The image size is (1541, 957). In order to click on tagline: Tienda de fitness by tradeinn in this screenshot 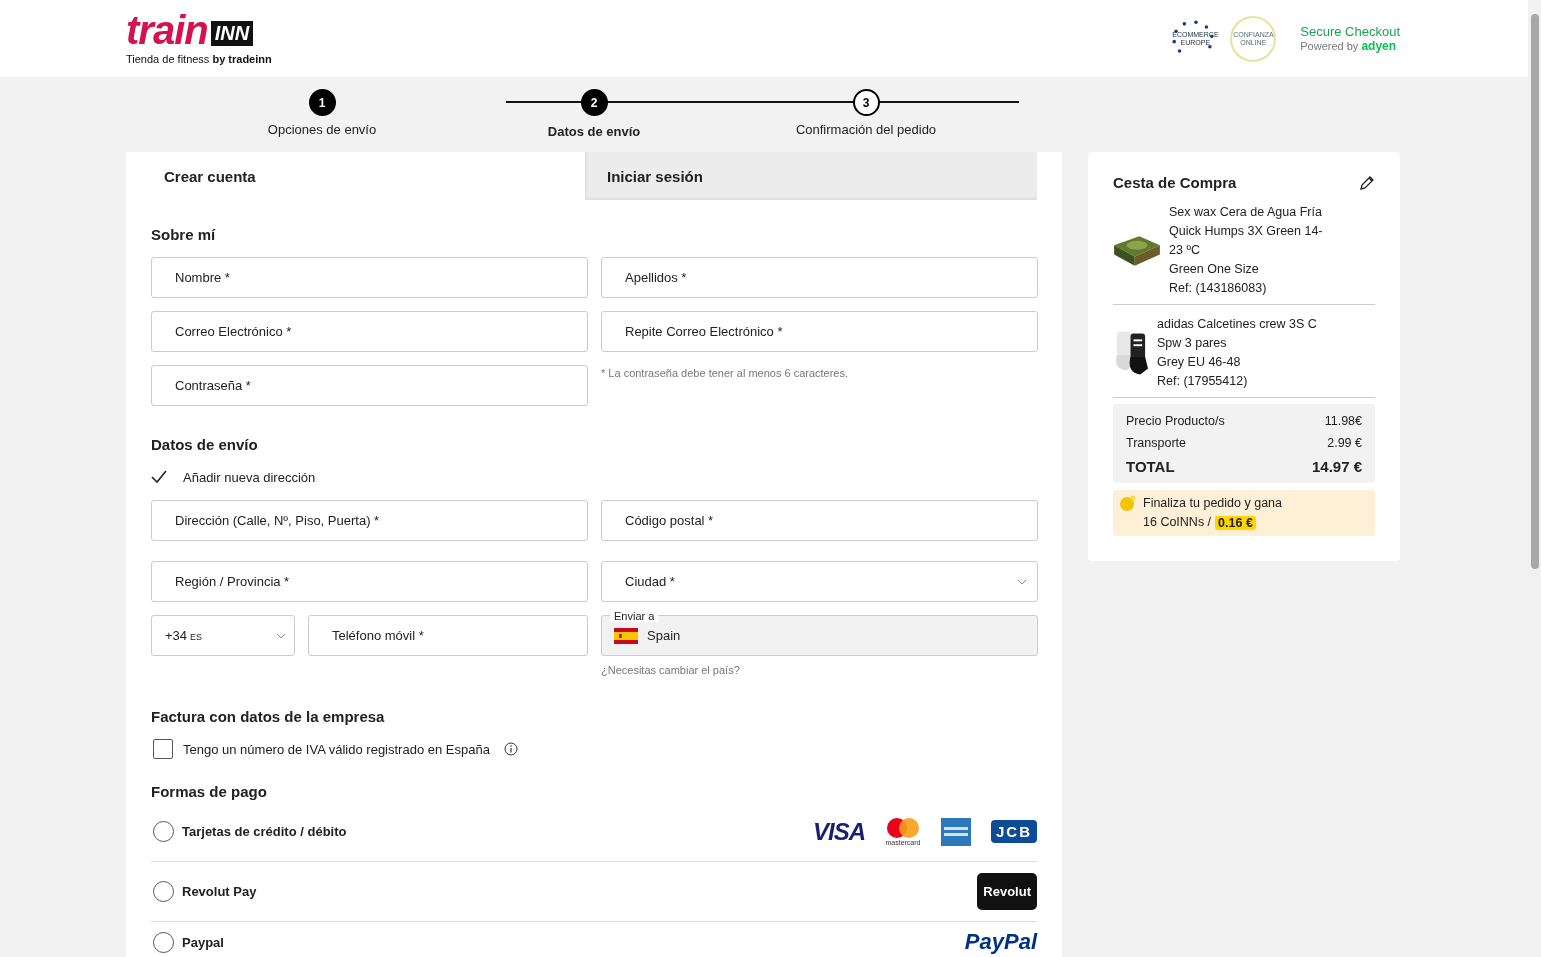, I will do `click(199, 59)`.